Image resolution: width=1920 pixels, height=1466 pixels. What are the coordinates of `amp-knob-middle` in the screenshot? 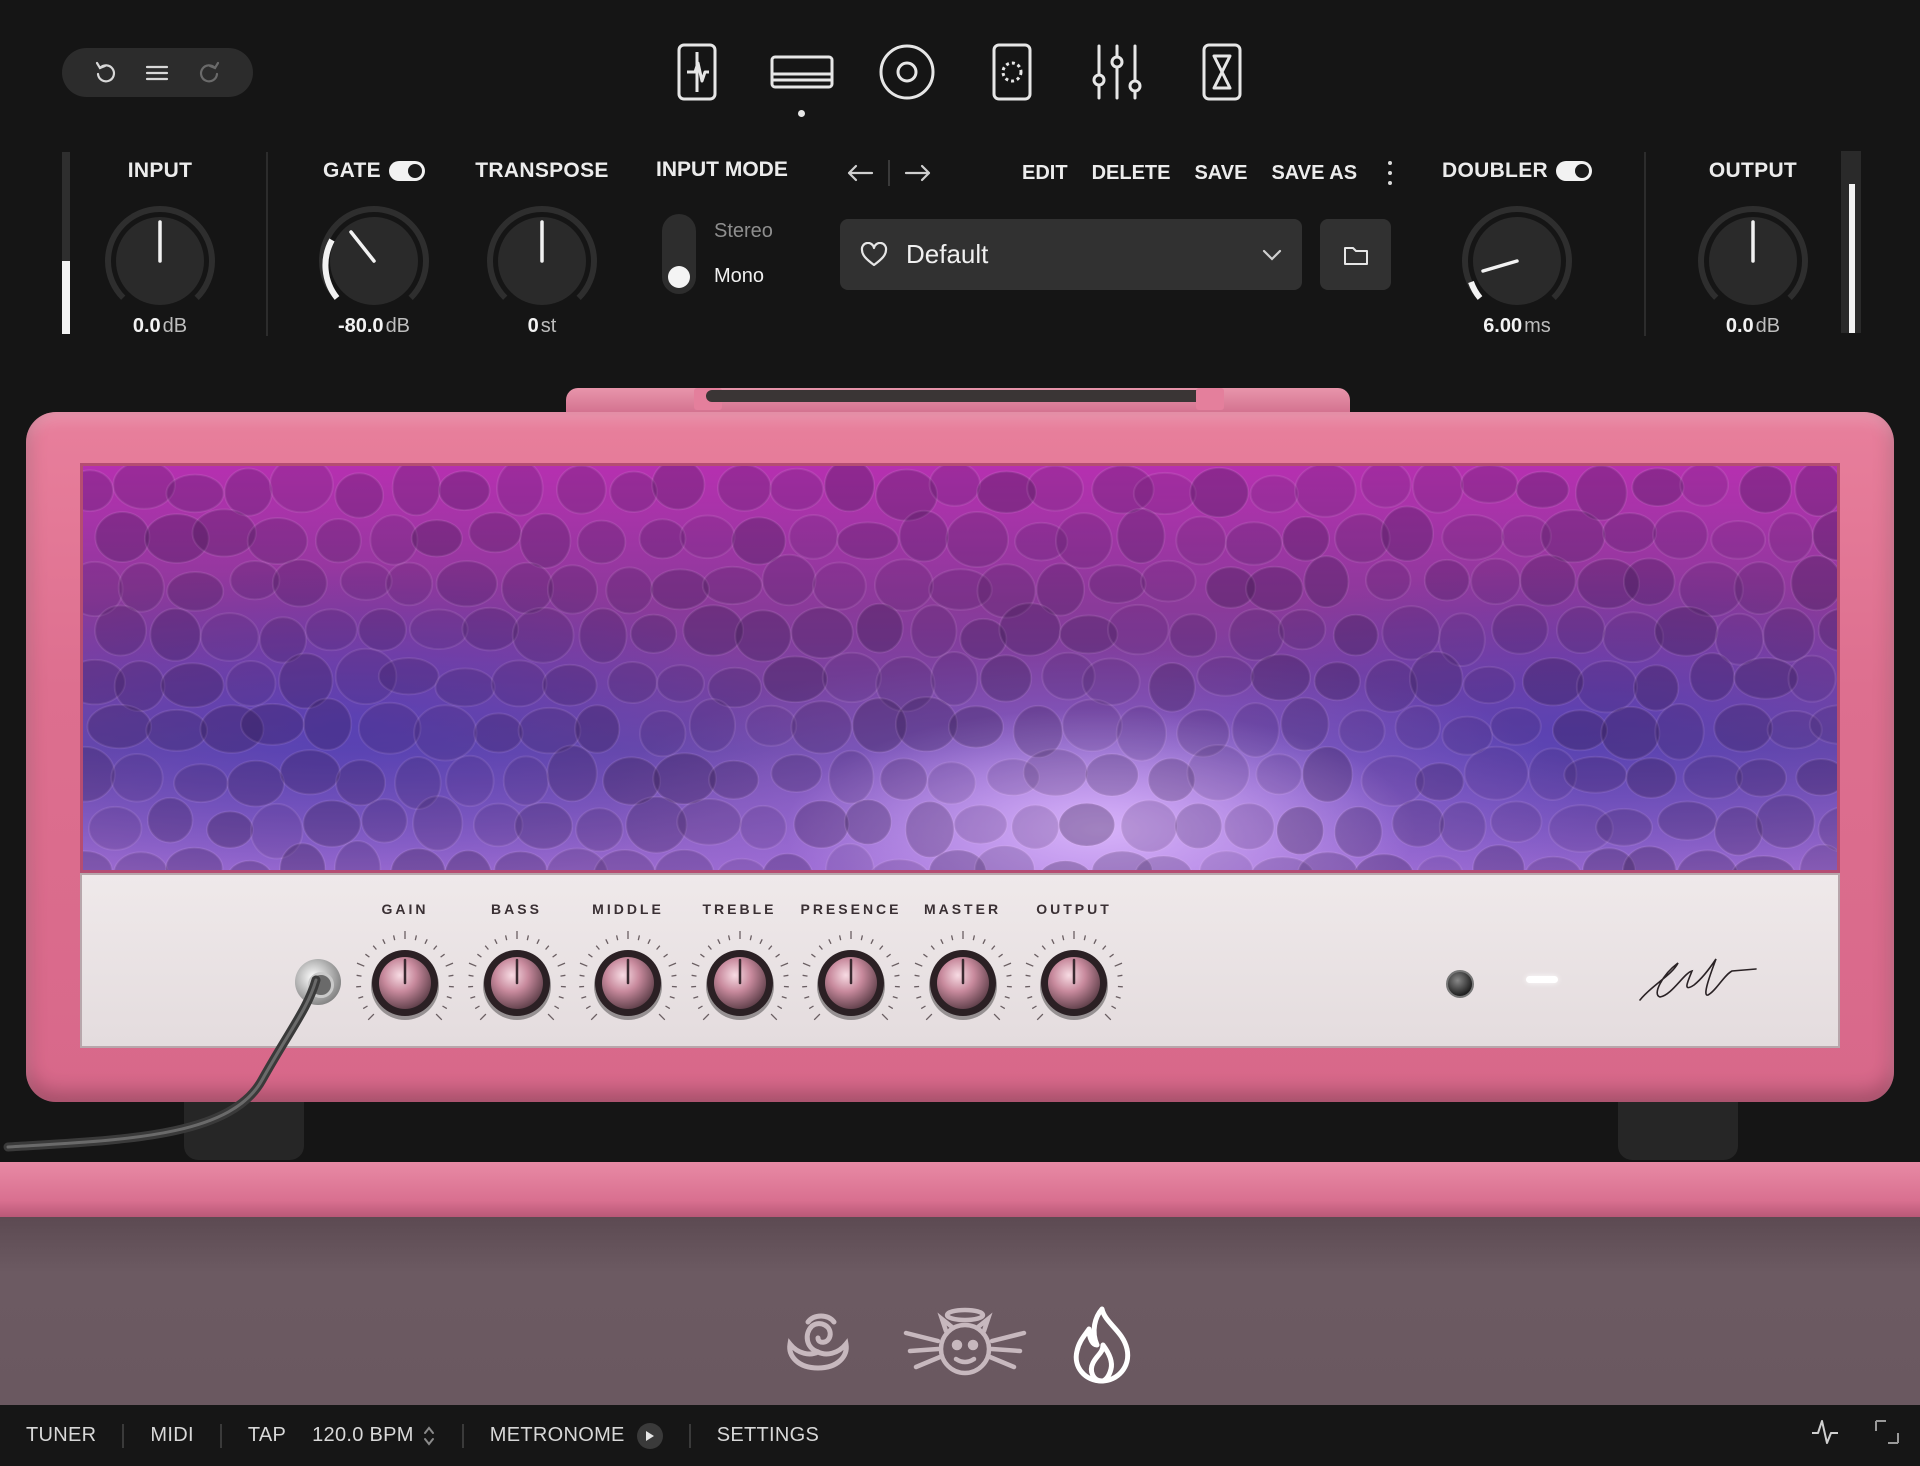 It's located at (628, 983).